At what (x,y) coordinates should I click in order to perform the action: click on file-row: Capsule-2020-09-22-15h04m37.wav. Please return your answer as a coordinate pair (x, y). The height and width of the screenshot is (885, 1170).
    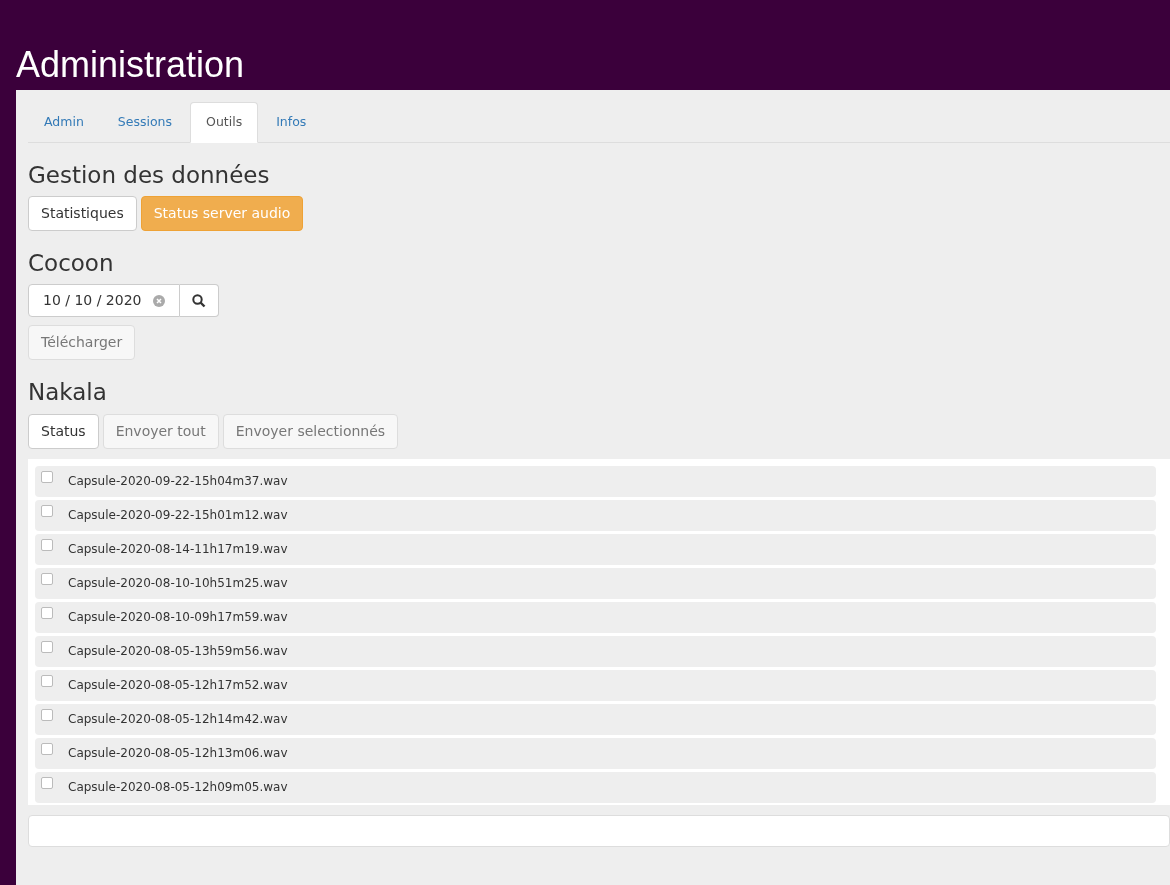
    Looking at the image, I should click on (595, 481).